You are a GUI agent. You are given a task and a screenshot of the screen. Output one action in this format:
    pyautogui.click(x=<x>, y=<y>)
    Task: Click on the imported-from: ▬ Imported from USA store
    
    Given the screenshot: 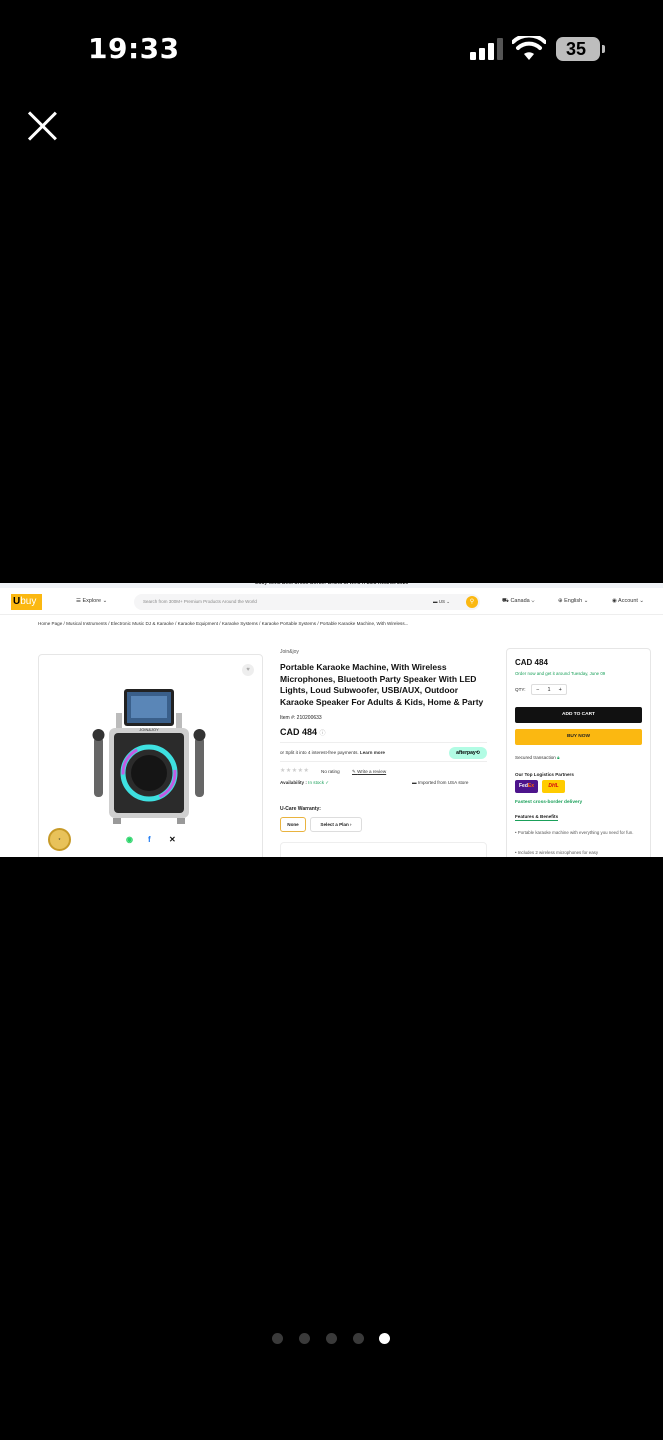 What is the action you would take?
    pyautogui.click(x=440, y=782)
    